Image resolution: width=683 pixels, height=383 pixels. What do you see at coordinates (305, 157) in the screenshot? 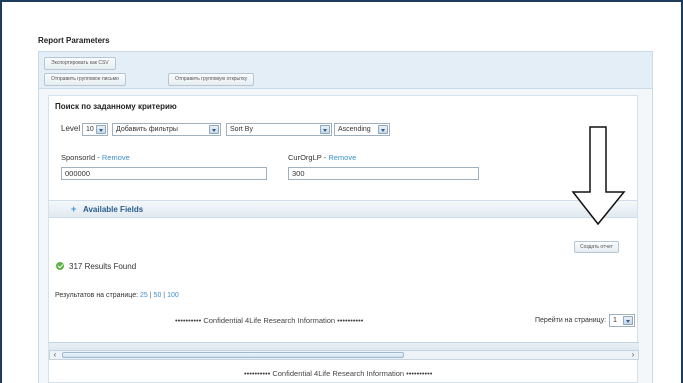
I see `cur-org-lp-name: CurOrgLP` at bounding box center [305, 157].